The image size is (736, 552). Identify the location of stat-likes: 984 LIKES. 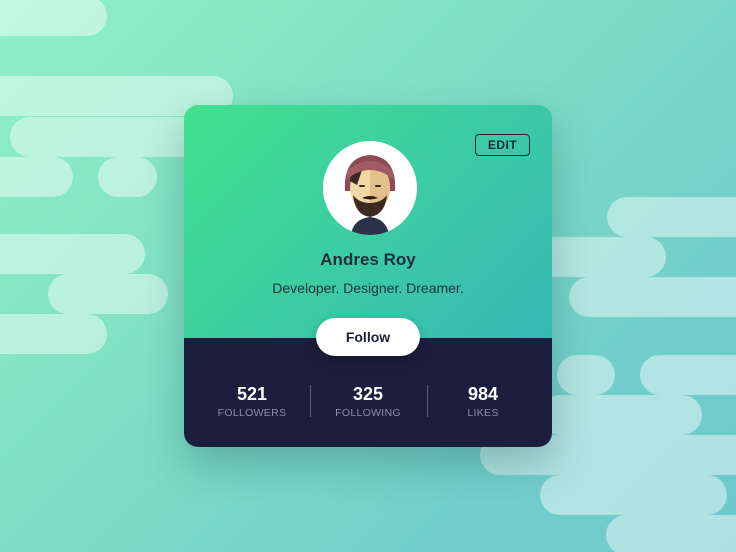
(483, 401).